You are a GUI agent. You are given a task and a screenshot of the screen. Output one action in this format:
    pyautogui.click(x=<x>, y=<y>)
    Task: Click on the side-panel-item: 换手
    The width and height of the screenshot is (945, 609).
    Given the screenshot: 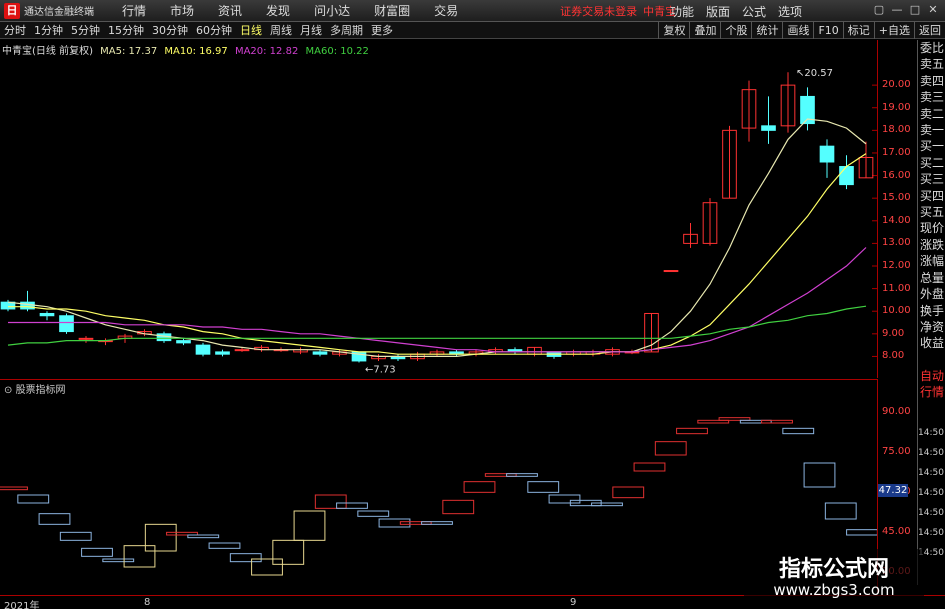 What is the action you would take?
    pyautogui.click(x=931, y=311)
    